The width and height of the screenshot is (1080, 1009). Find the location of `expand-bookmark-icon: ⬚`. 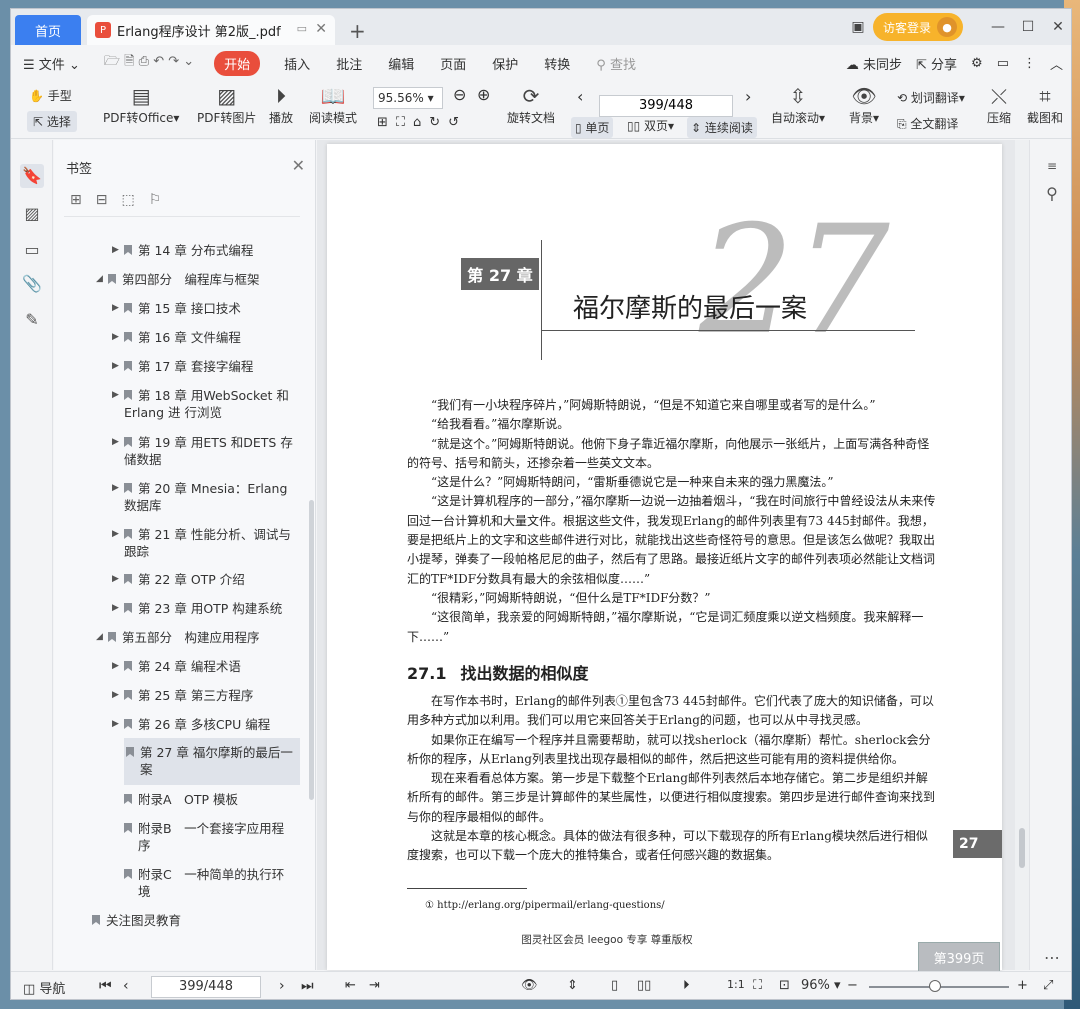

expand-bookmark-icon: ⬚ is located at coordinates (127, 200).